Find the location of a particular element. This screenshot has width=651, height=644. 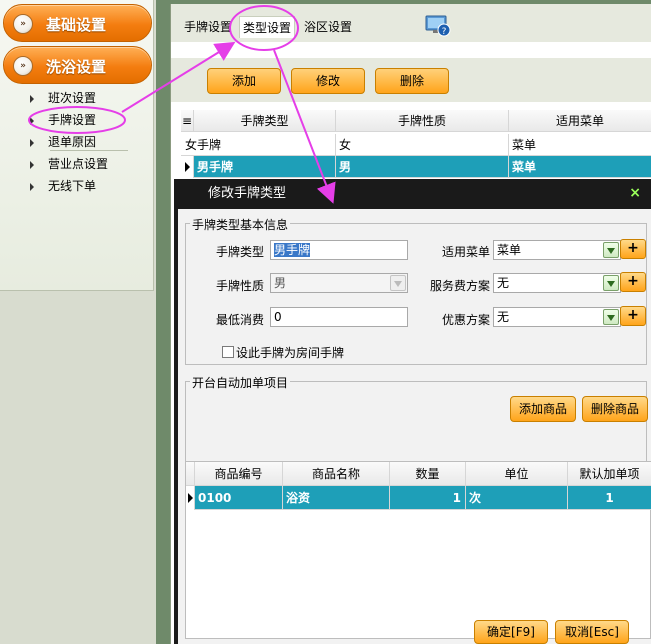

table-cell: 女手牌 is located at coordinates (258, 145).